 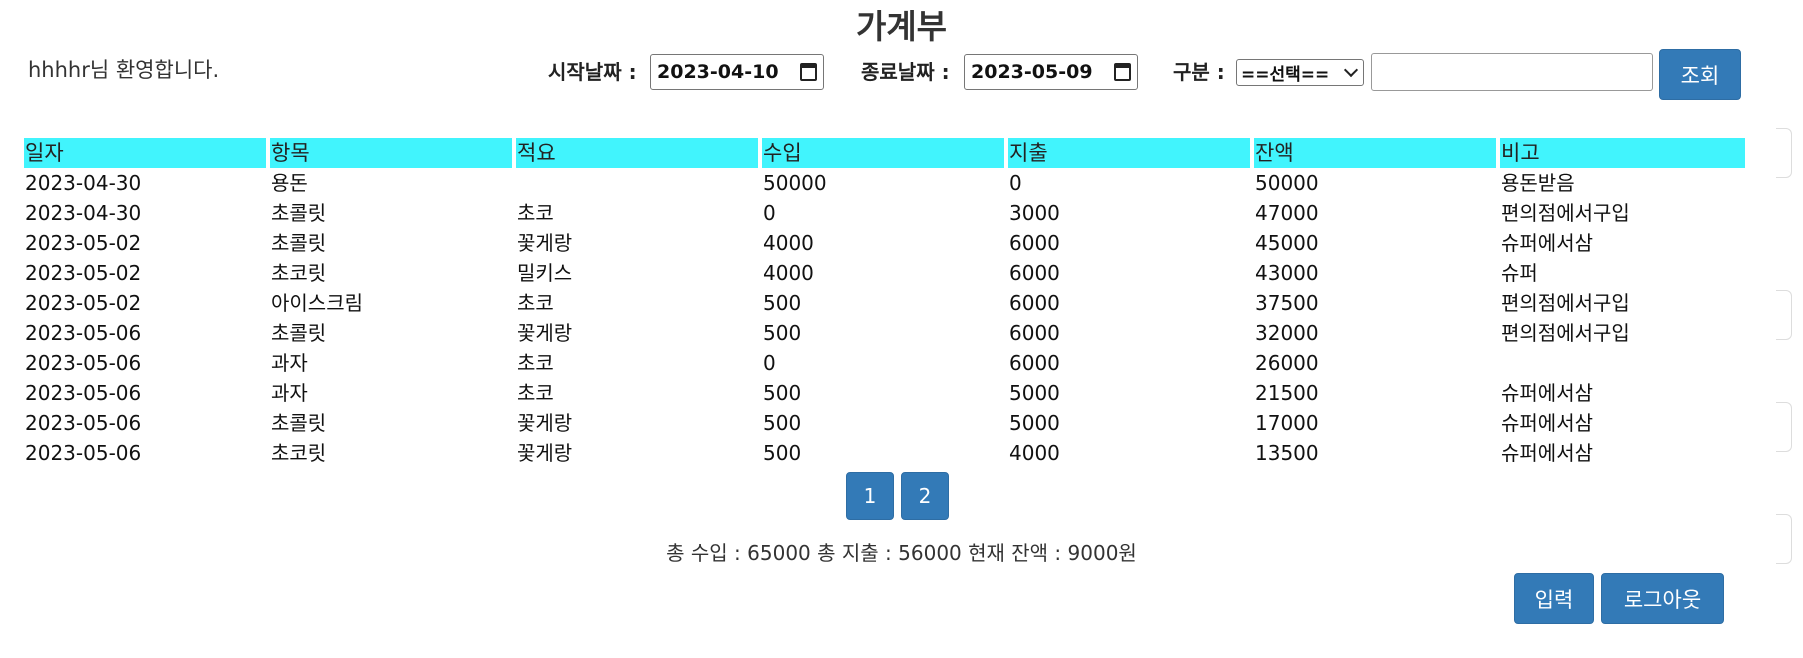 I want to click on table-row: 2023-05-06 과자 초코 500 5000 21500 슈퍼에서삼, so click(x=886, y=393).